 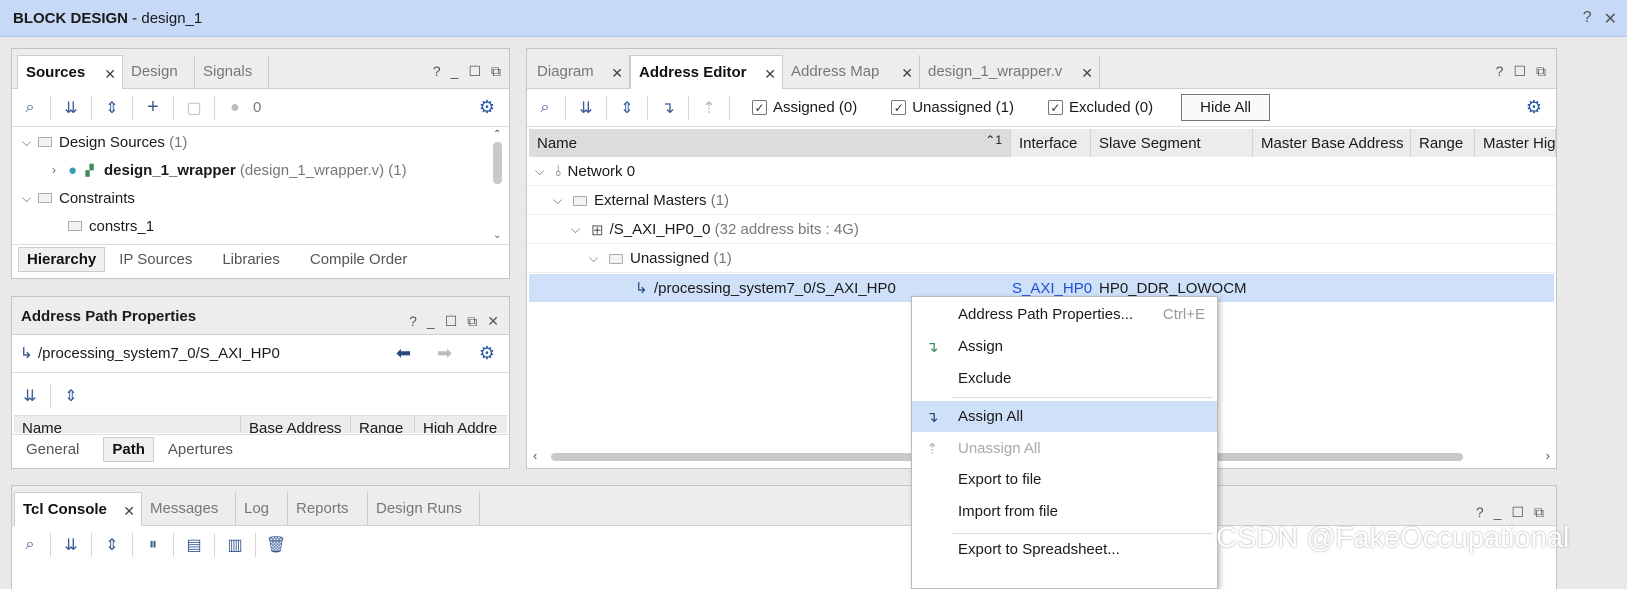 I want to click on menu-item-exclude: Exclude, so click(x=1064, y=378).